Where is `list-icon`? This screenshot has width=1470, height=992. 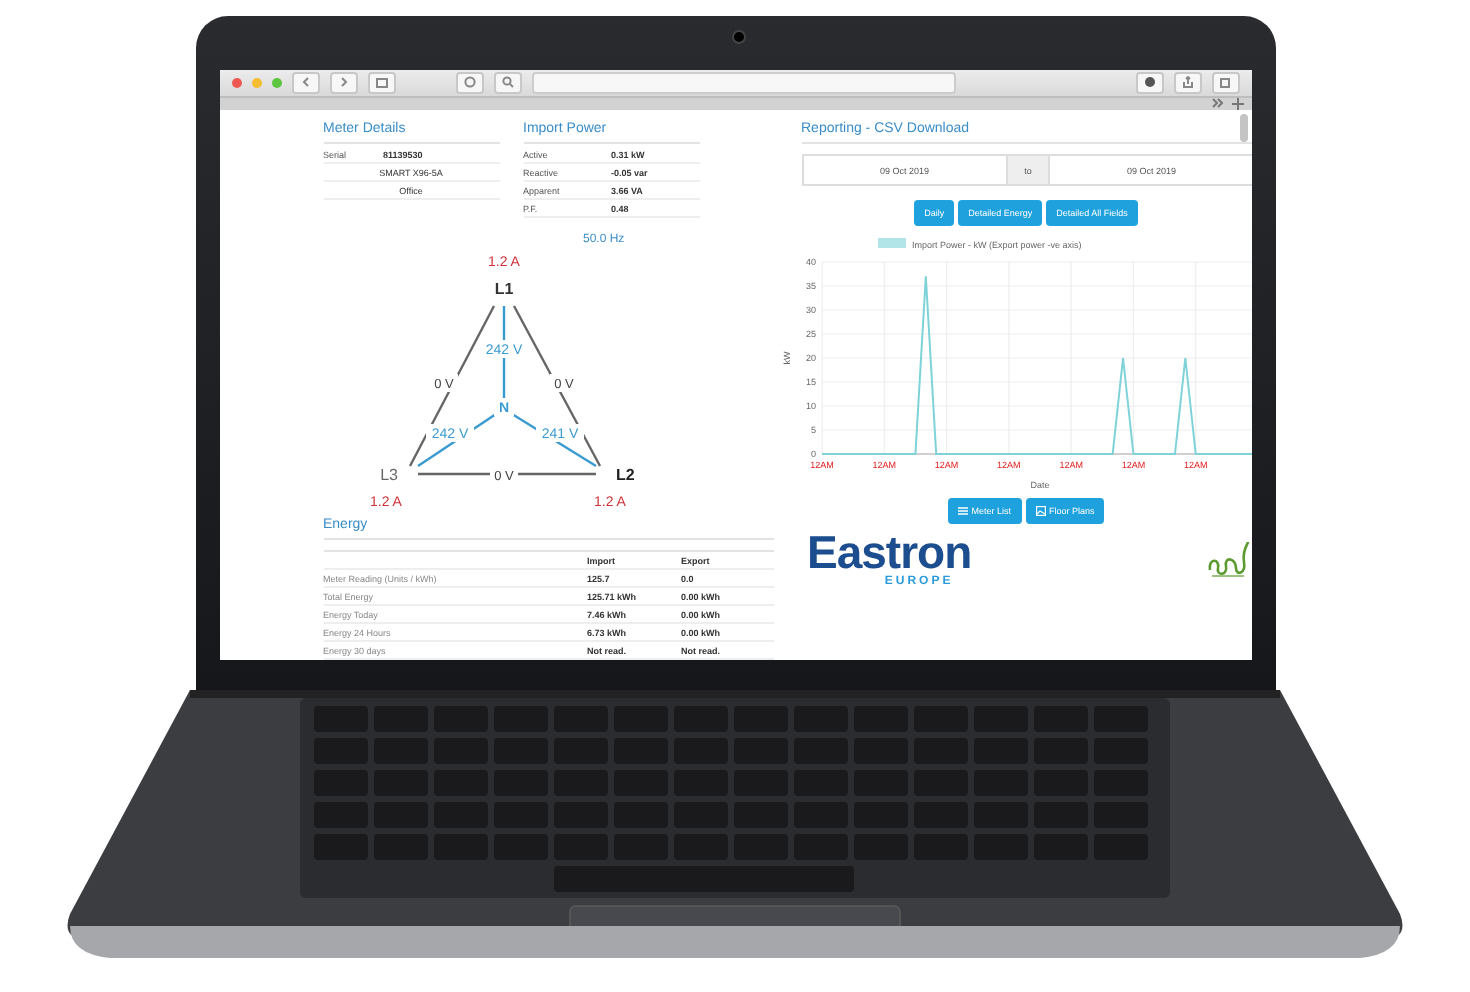 list-icon is located at coordinates (962, 511).